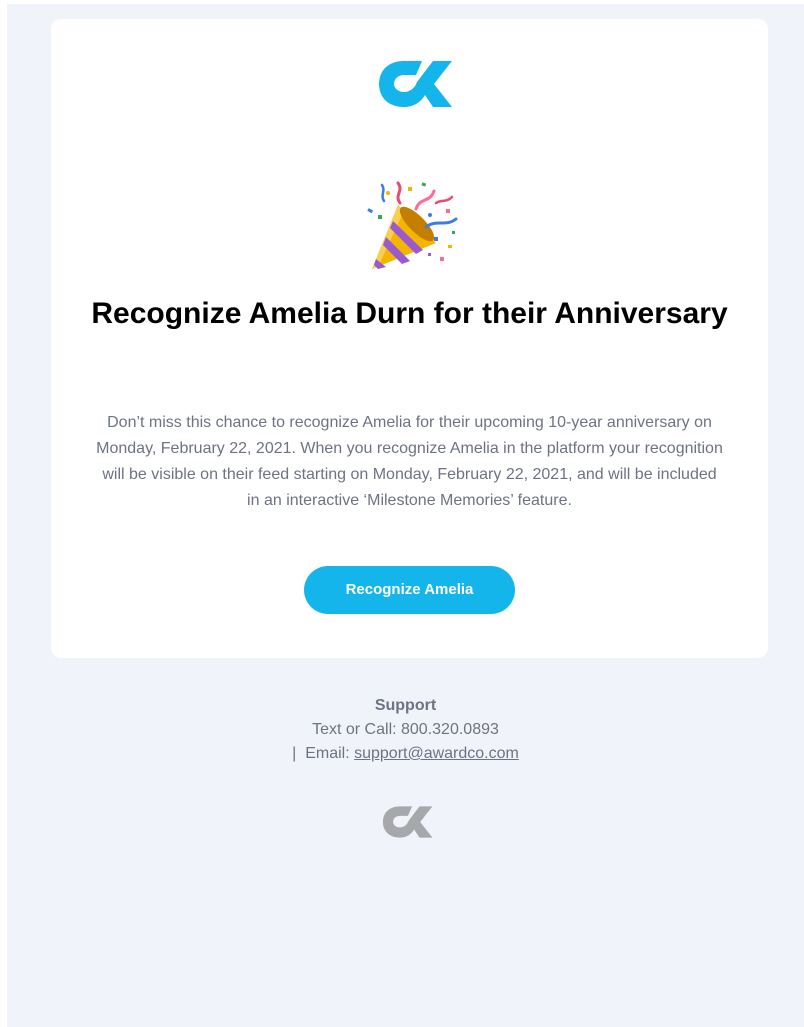  I want to click on support-email-line: | Email: support@awardco.com, so click(405, 754).